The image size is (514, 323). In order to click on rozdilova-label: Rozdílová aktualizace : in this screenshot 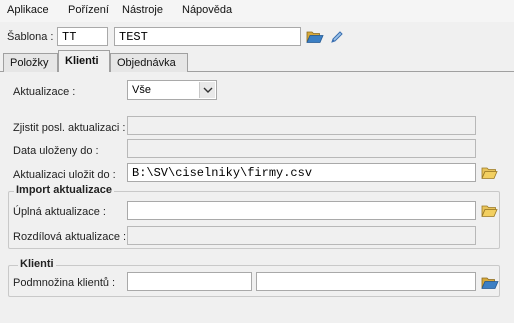, I will do `click(70, 237)`.